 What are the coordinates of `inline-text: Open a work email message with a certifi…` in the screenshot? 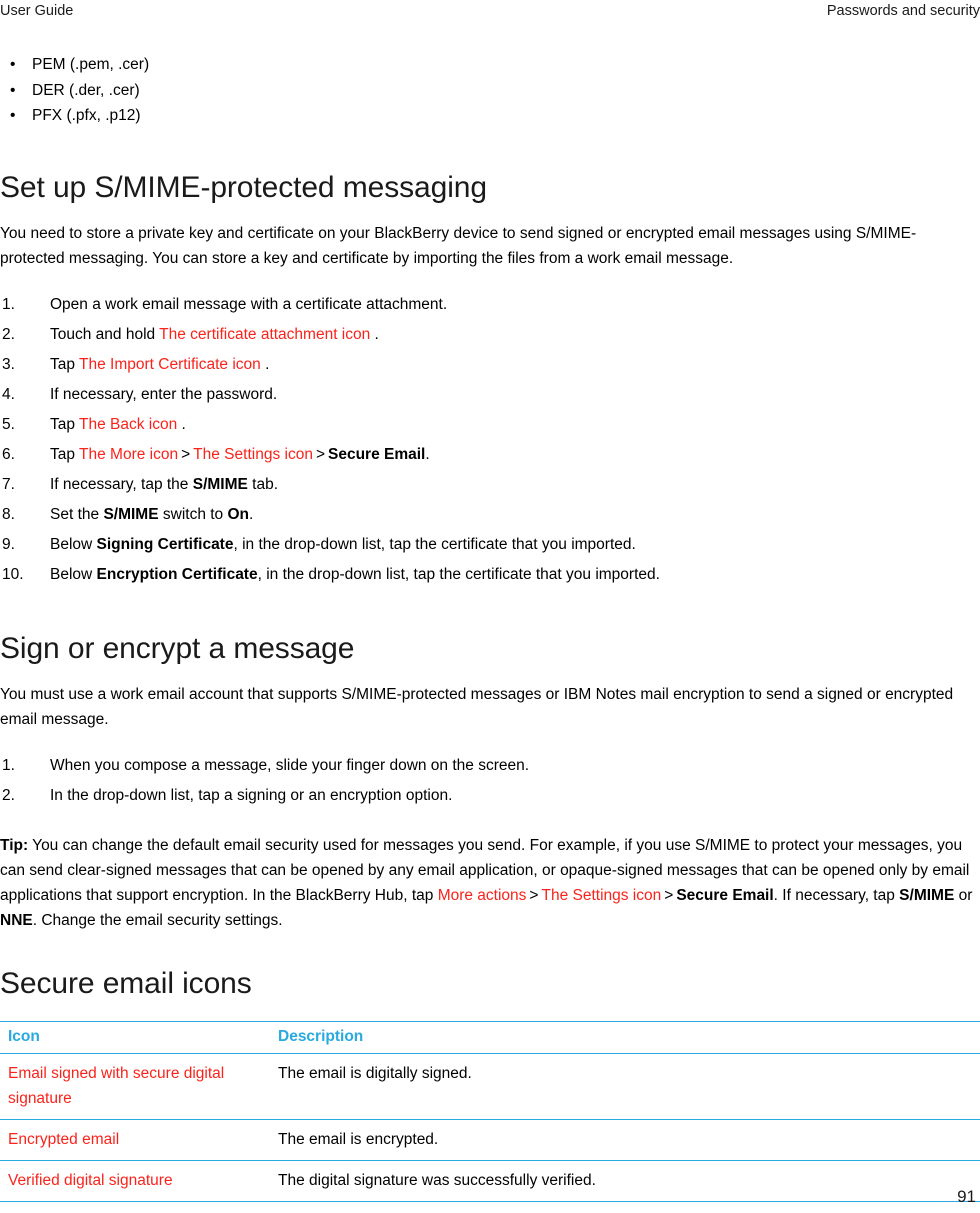 It's located at (249, 304).